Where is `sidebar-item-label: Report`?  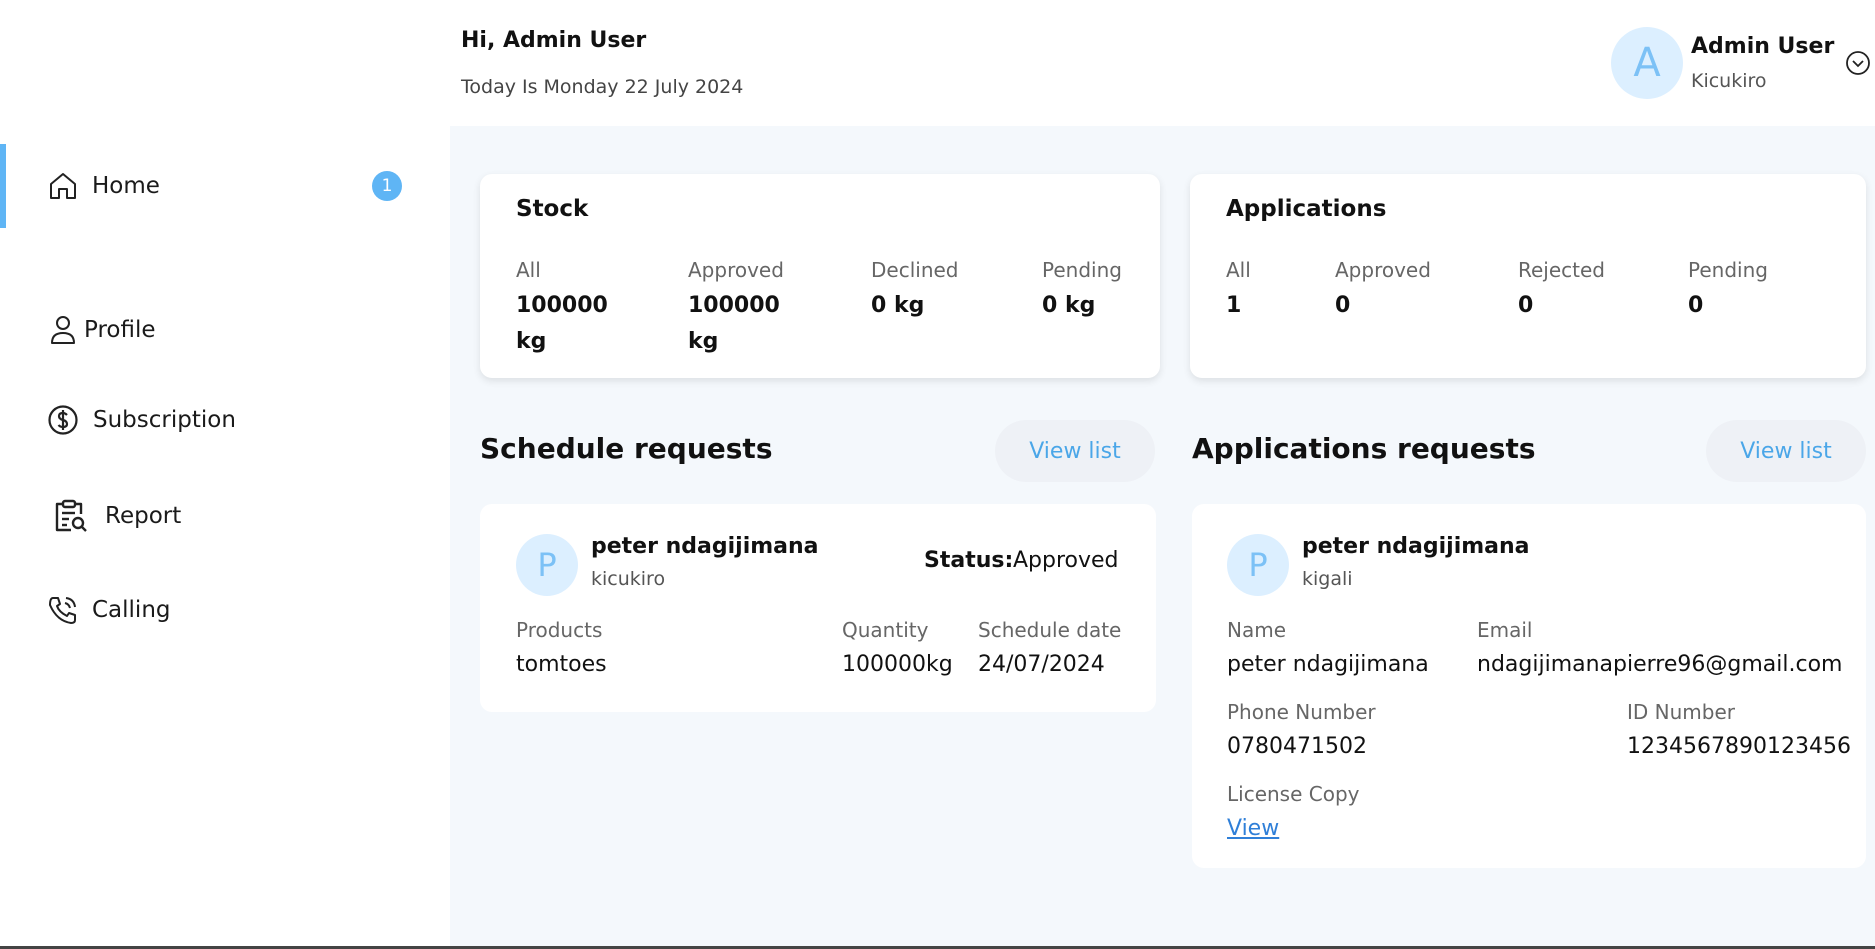 sidebar-item-label: Report is located at coordinates (143, 516).